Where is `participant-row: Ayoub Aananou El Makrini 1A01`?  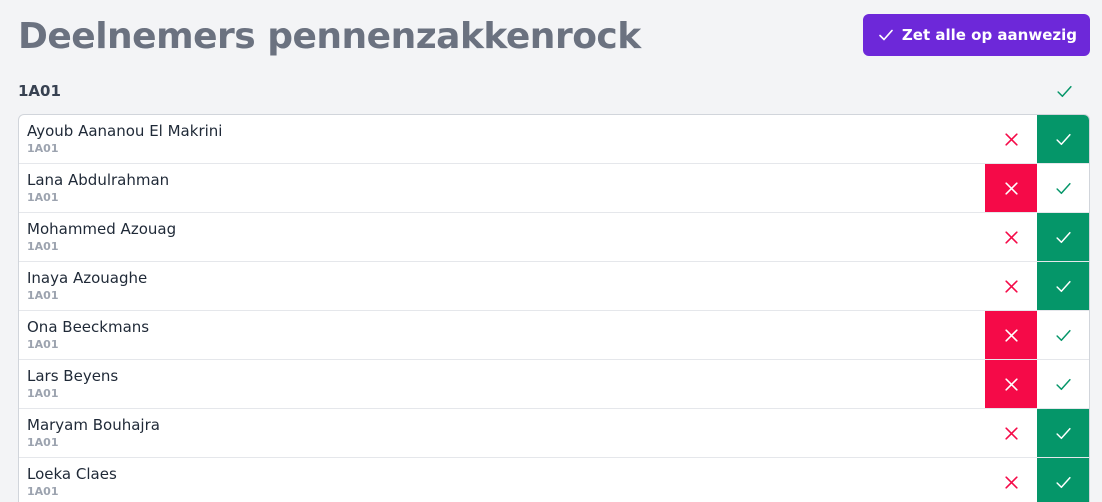
participant-row: Ayoub Aananou El Makrini 1A01 is located at coordinates (554, 139).